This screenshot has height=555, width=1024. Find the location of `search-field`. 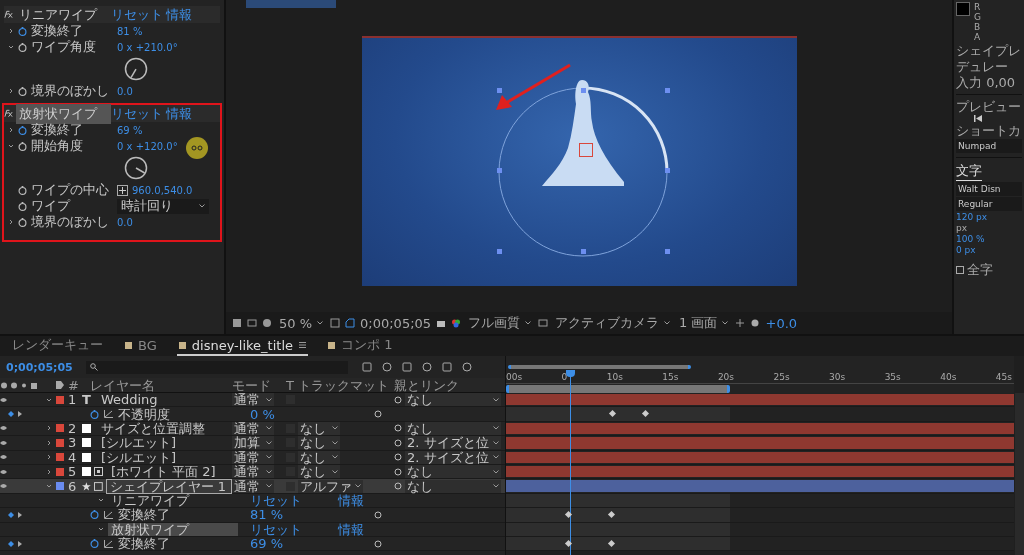

search-field is located at coordinates (217, 367).